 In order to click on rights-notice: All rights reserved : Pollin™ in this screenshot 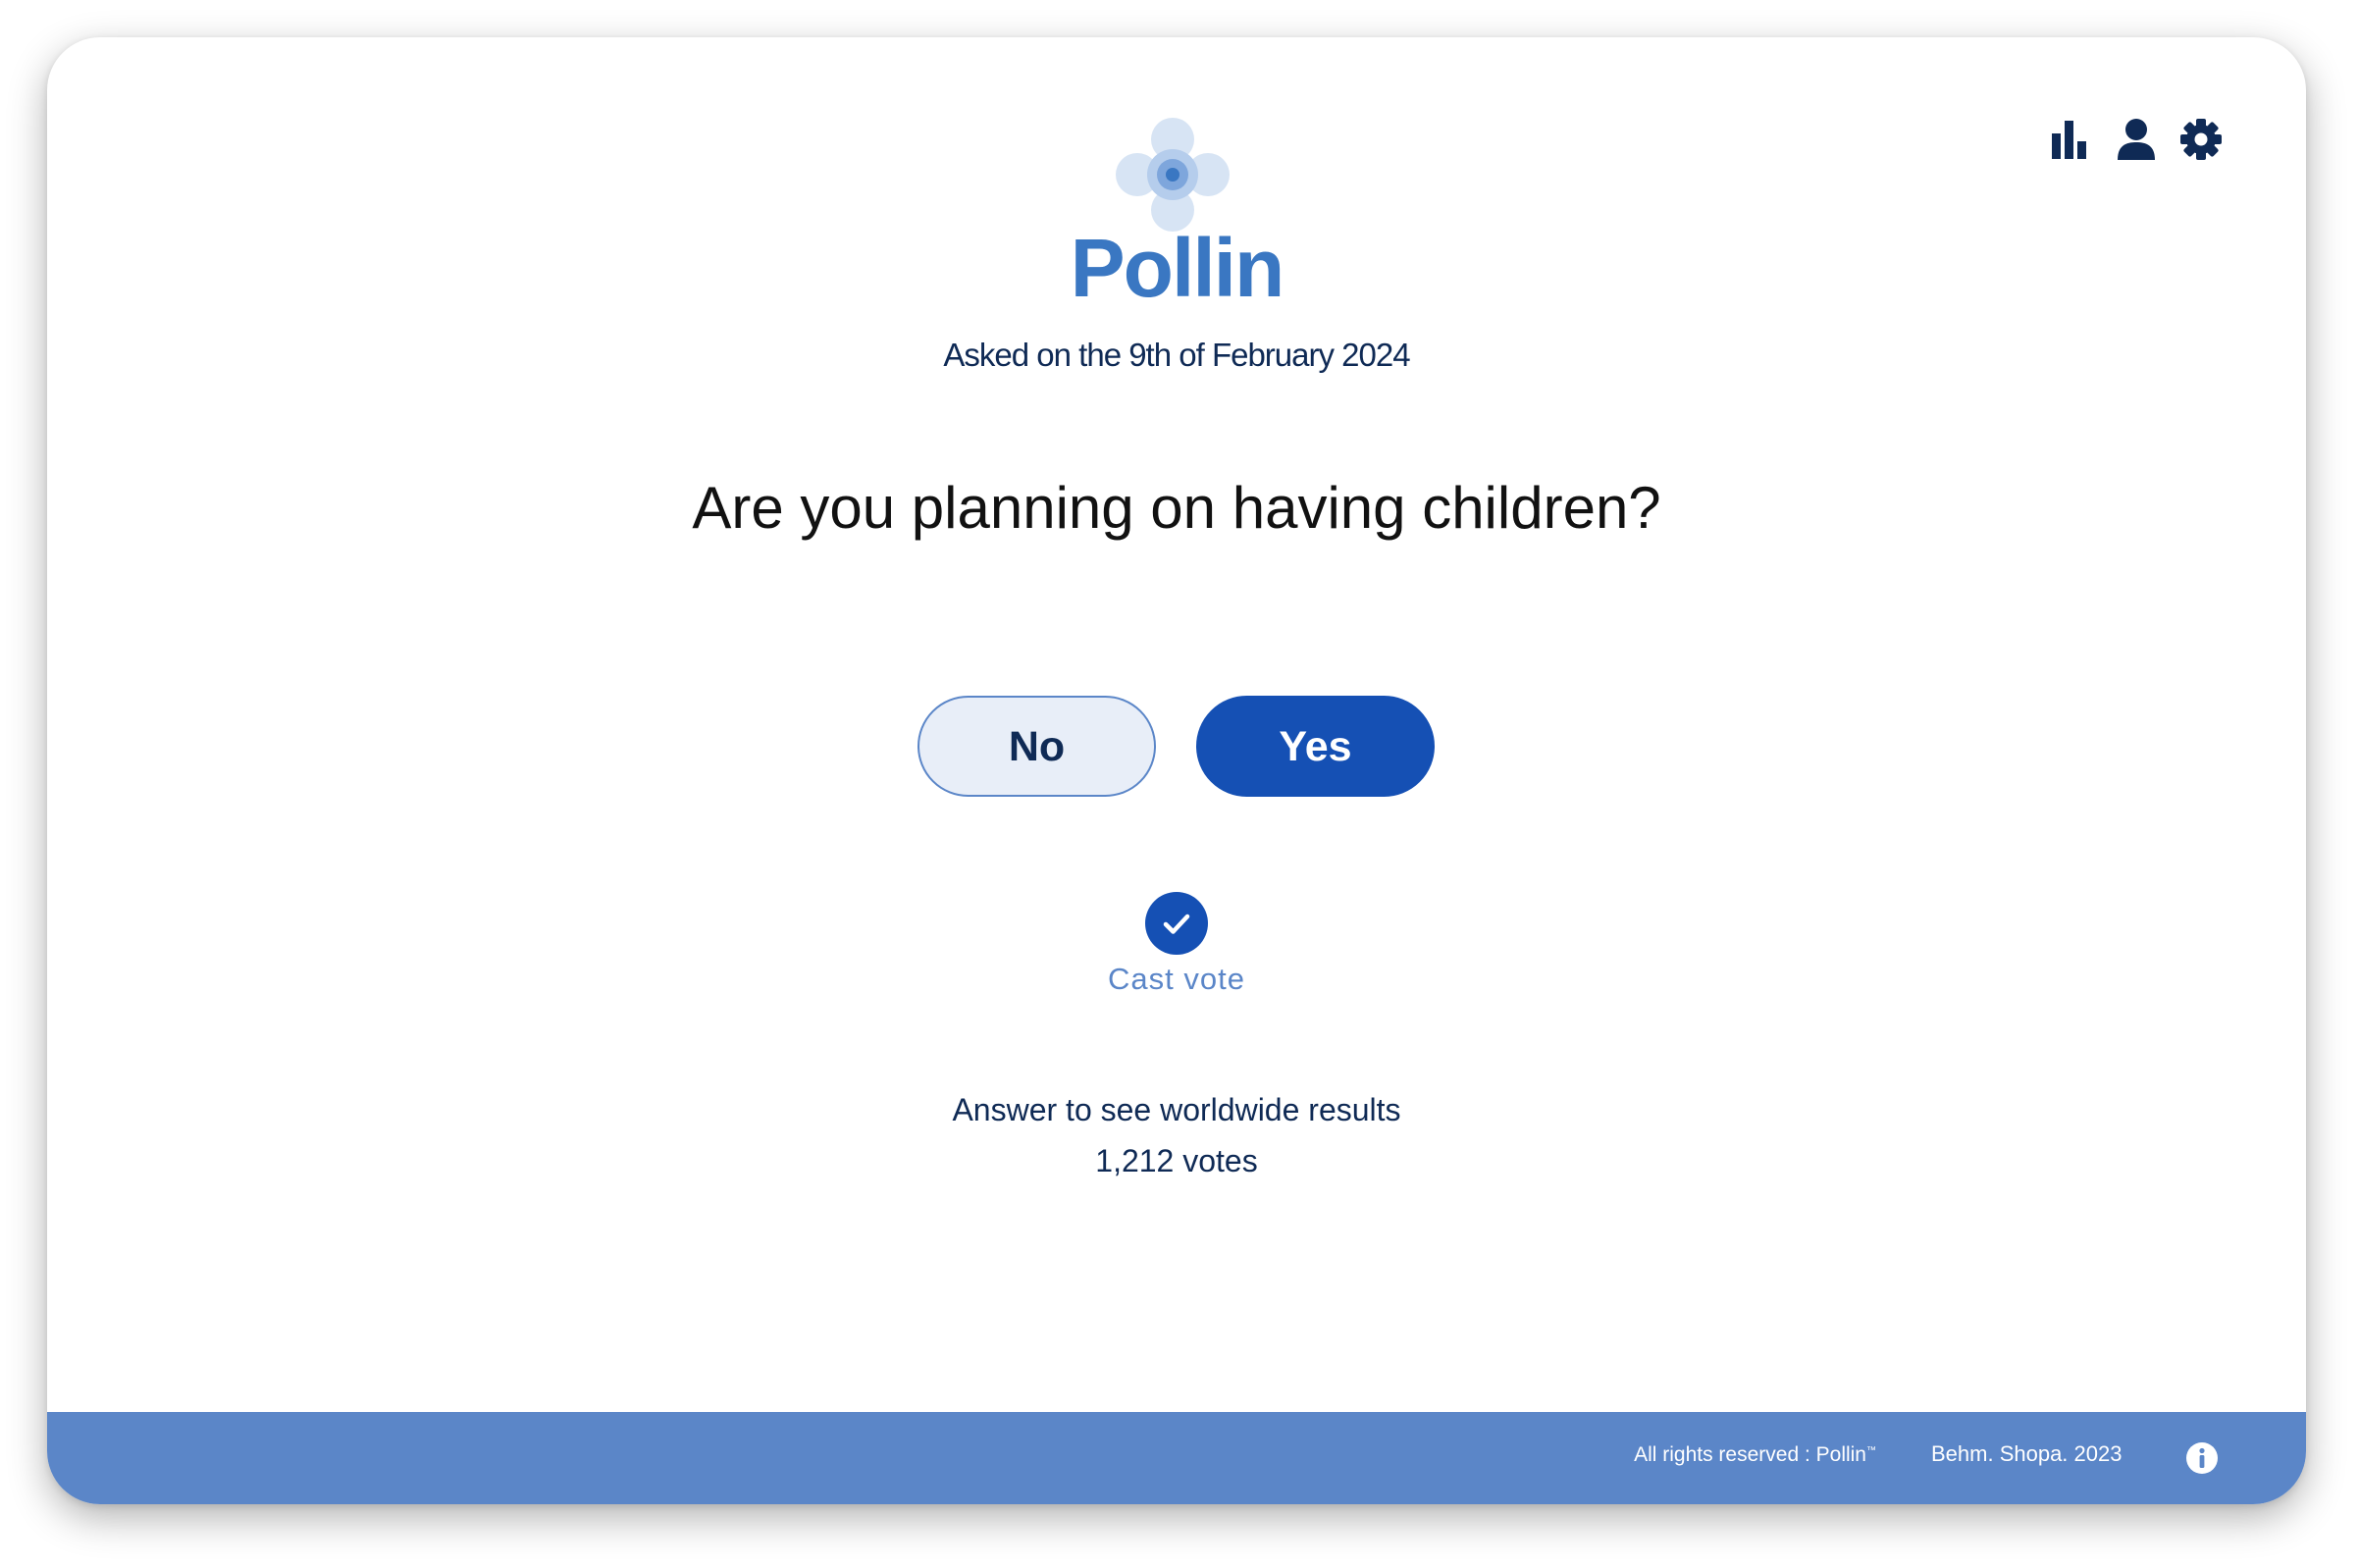, I will do `click(1452, 1455)`.